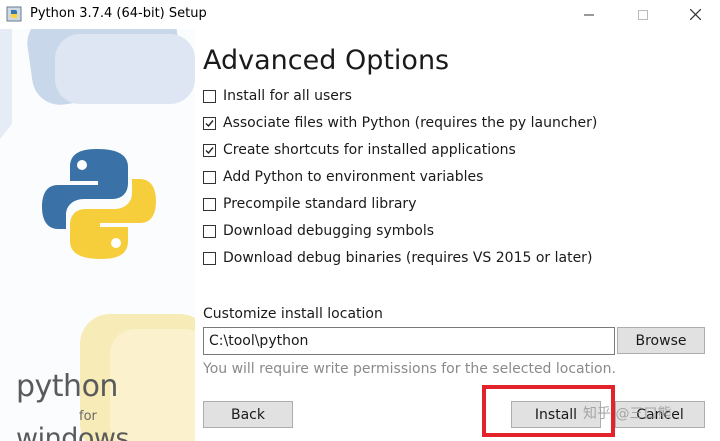 This screenshot has width=720, height=441. I want to click on page-title: Advanced Options, so click(326, 60).